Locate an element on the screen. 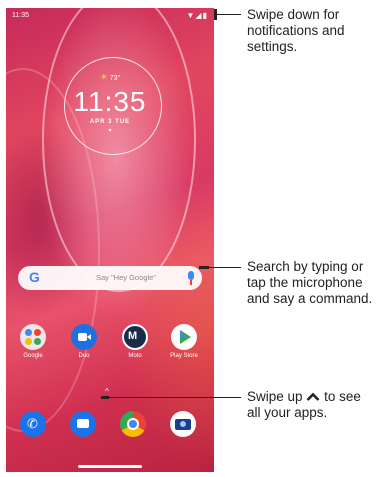 Image resolution: width=382 pixels, height=477 pixels. temperature: 73° is located at coordinates (115, 78).